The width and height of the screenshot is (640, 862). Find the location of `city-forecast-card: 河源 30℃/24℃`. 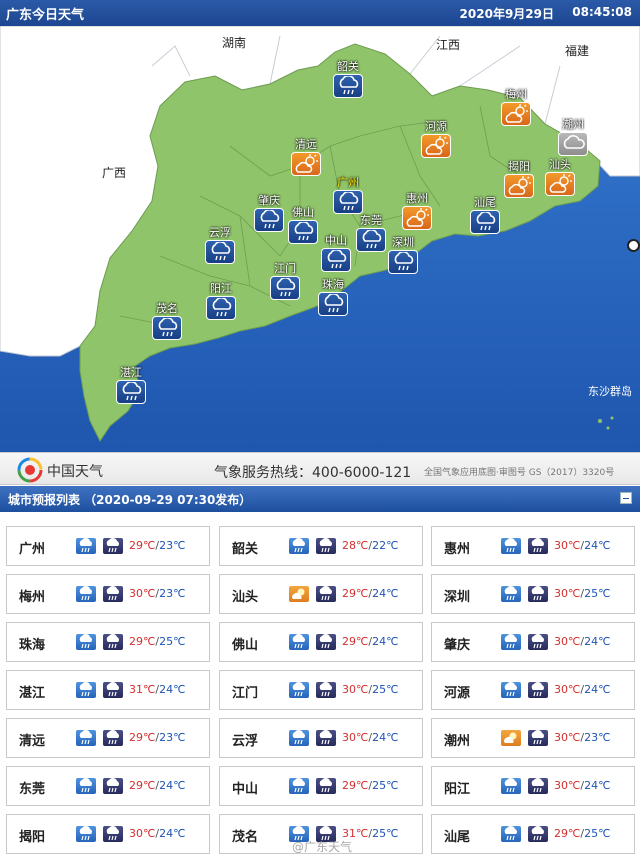

city-forecast-card: 河源 30℃/24℃ is located at coordinates (533, 690).